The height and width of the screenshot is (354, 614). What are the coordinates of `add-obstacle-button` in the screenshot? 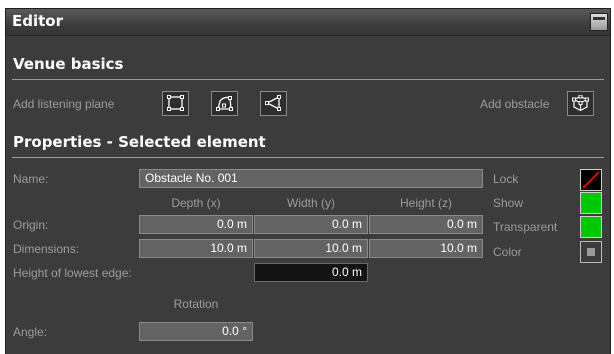 It's located at (580, 103).